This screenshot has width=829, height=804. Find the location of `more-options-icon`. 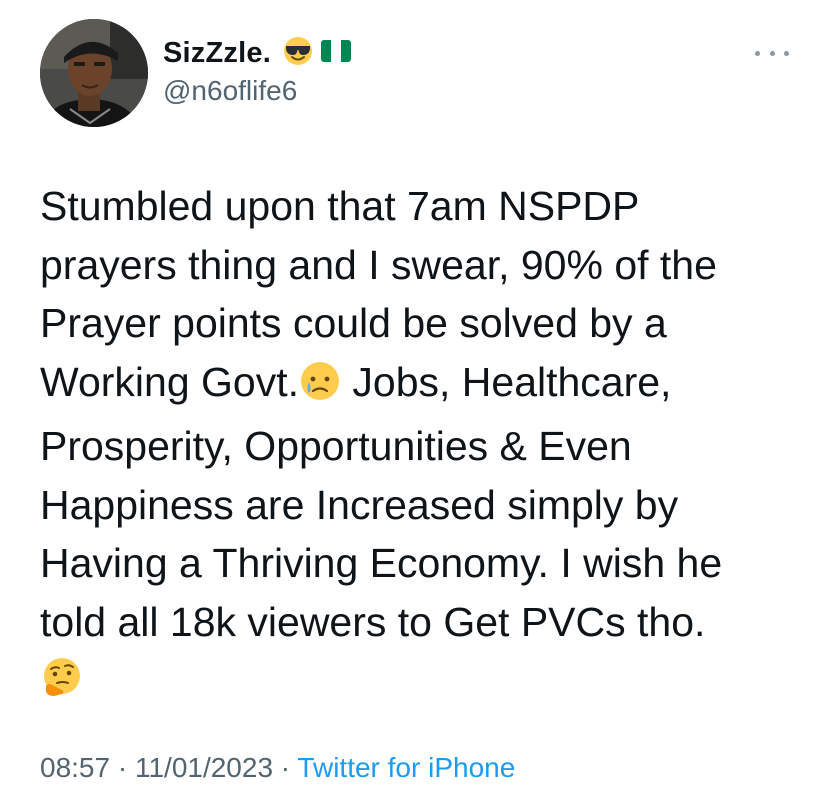

more-options-icon is located at coordinates (772, 53).